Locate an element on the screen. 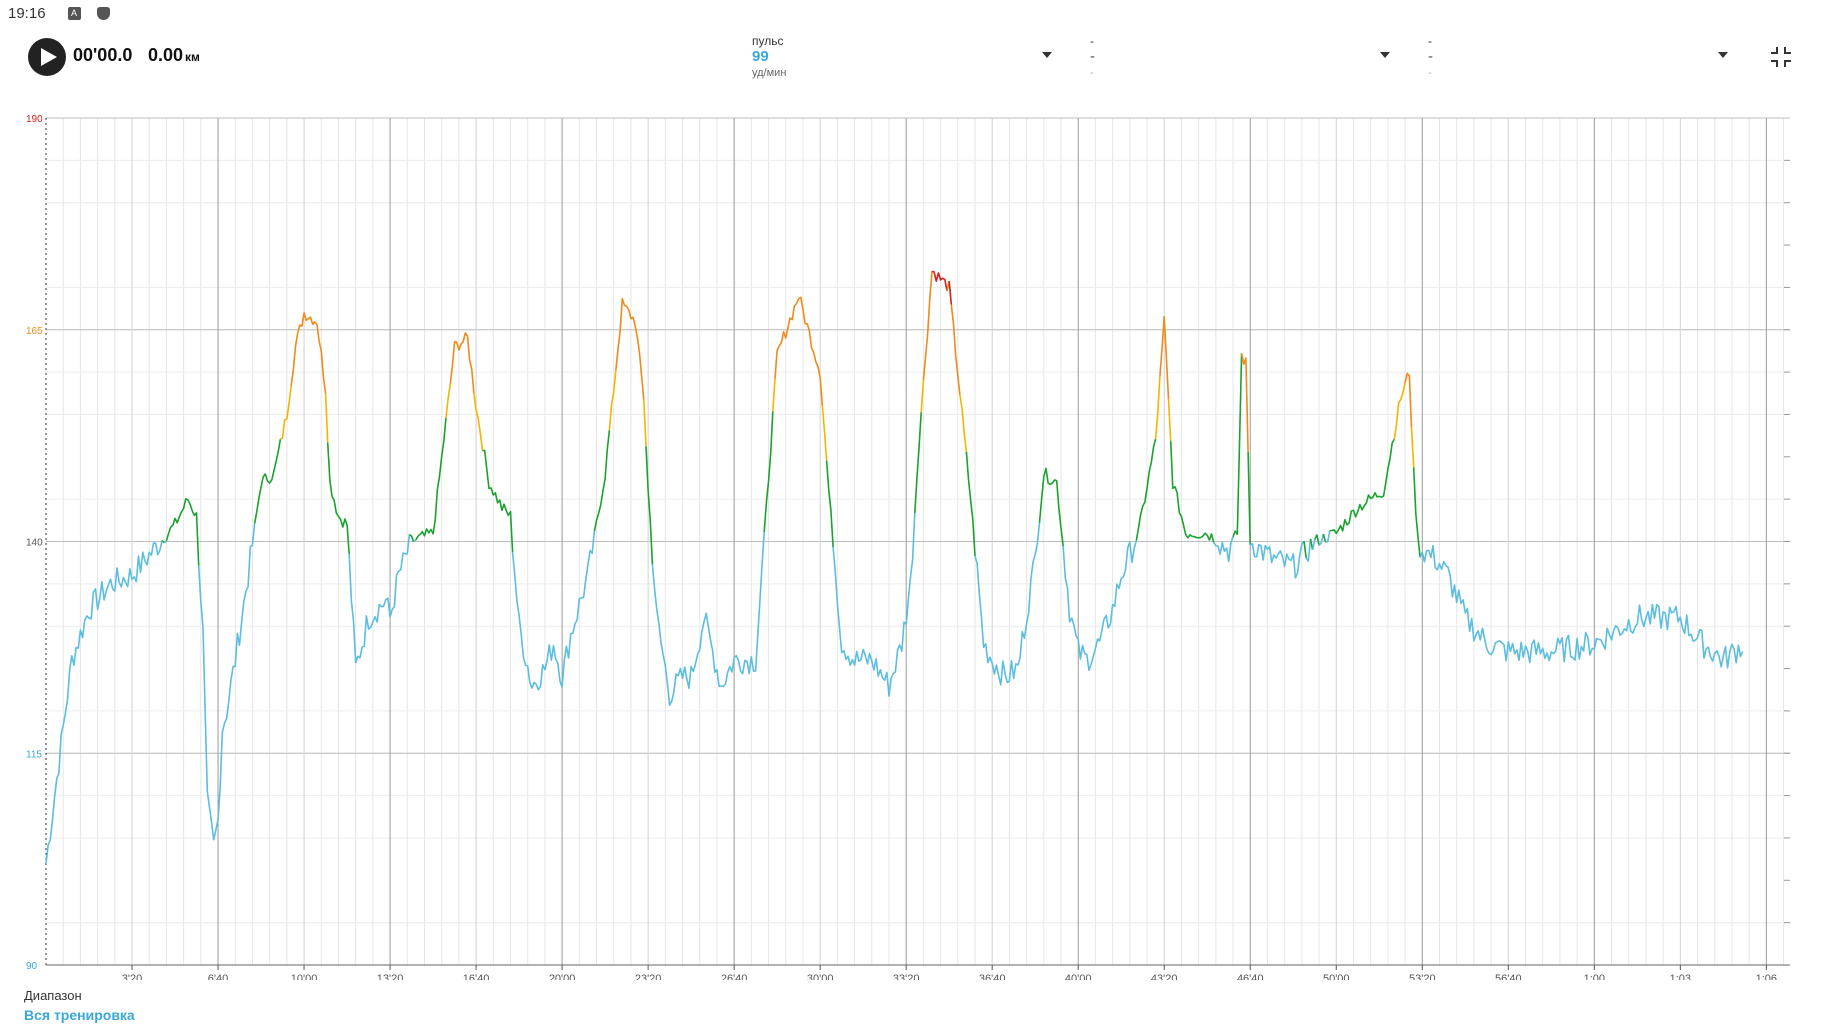  x-tick-label: 16'40 is located at coordinates (476, 976).